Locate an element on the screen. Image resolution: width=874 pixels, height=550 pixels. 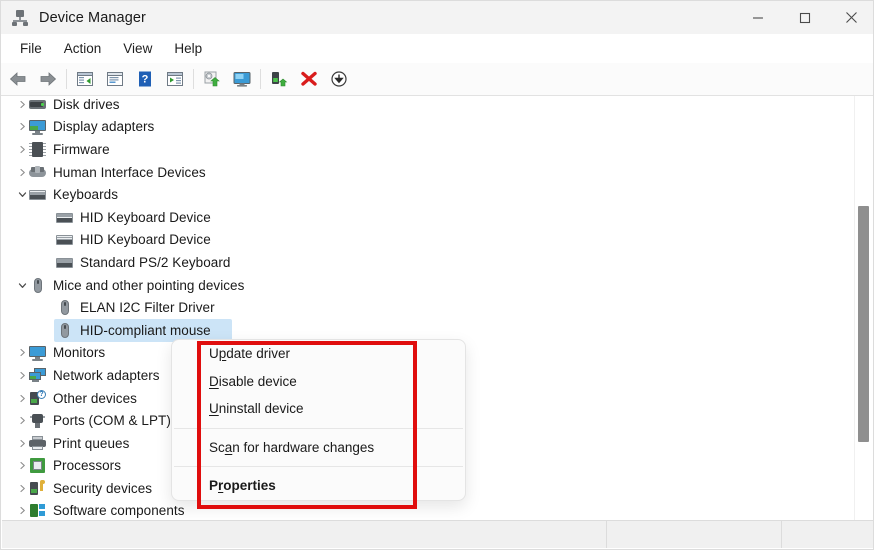
scan-for-hardware-changes-button is located at coordinates (242, 79).